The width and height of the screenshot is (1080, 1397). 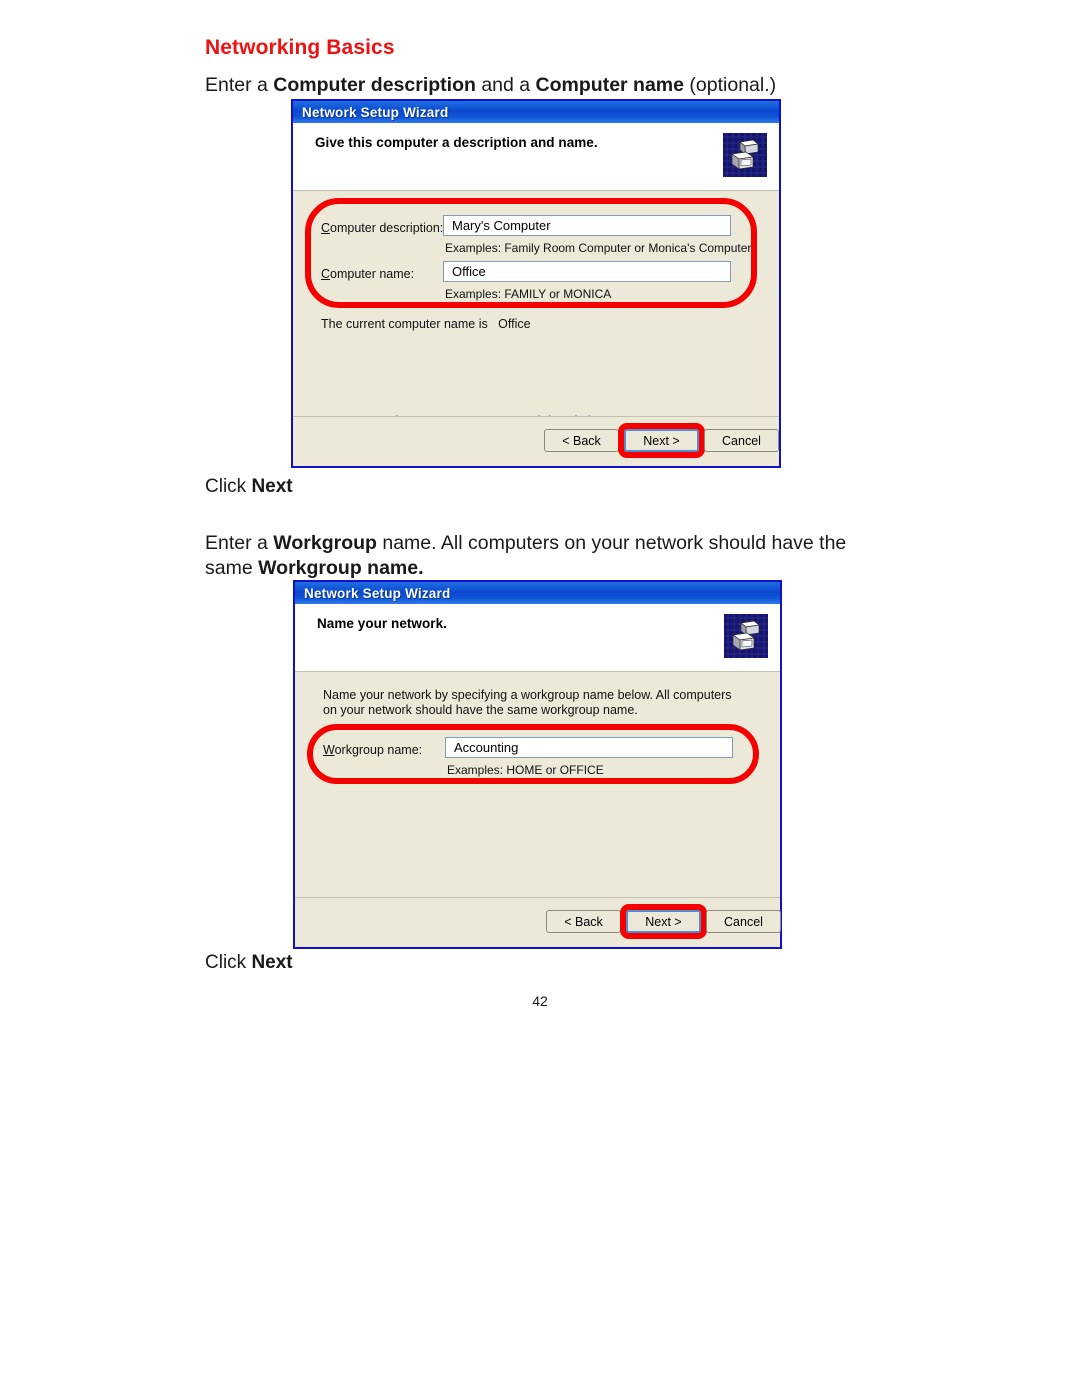 What do you see at coordinates (374, 85) in the screenshot?
I see `instruction-1-bold-1: Computer description` at bounding box center [374, 85].